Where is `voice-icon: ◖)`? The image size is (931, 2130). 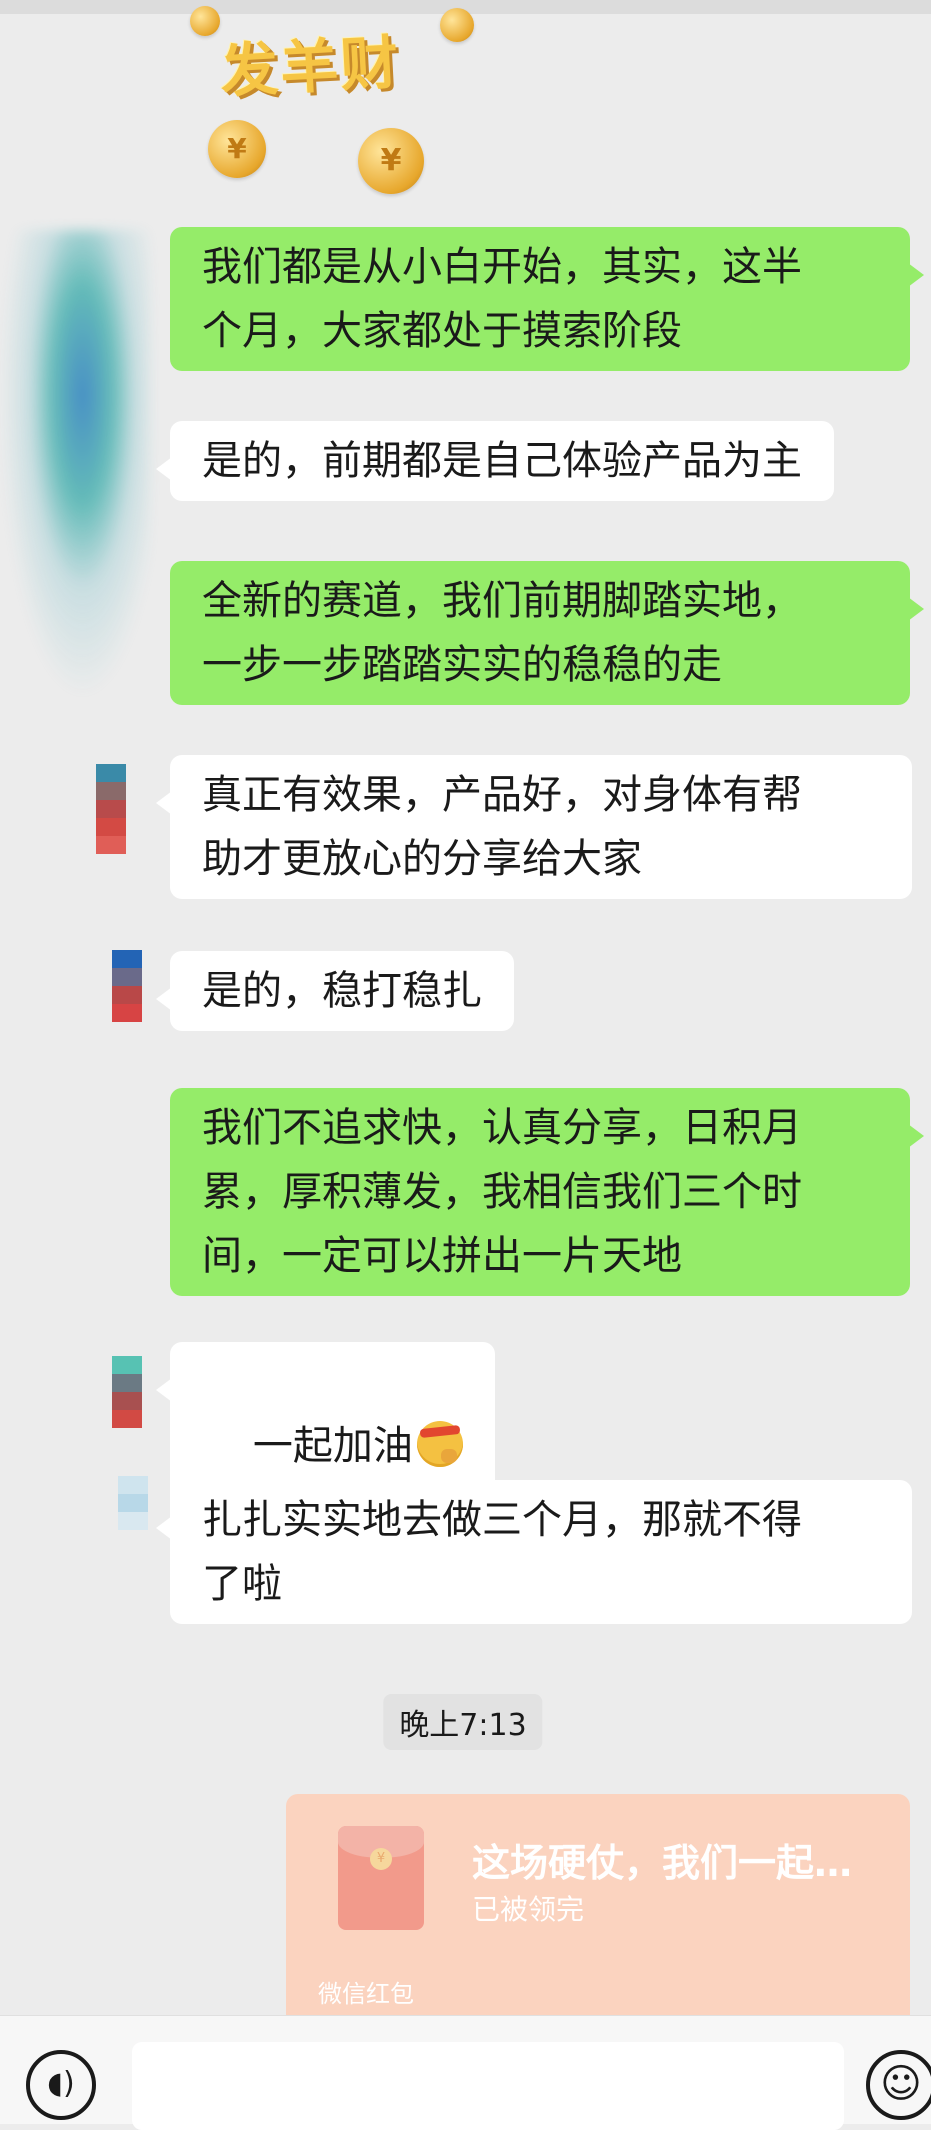
voice-icon: ◖) is located at coordinates (61, 2085).